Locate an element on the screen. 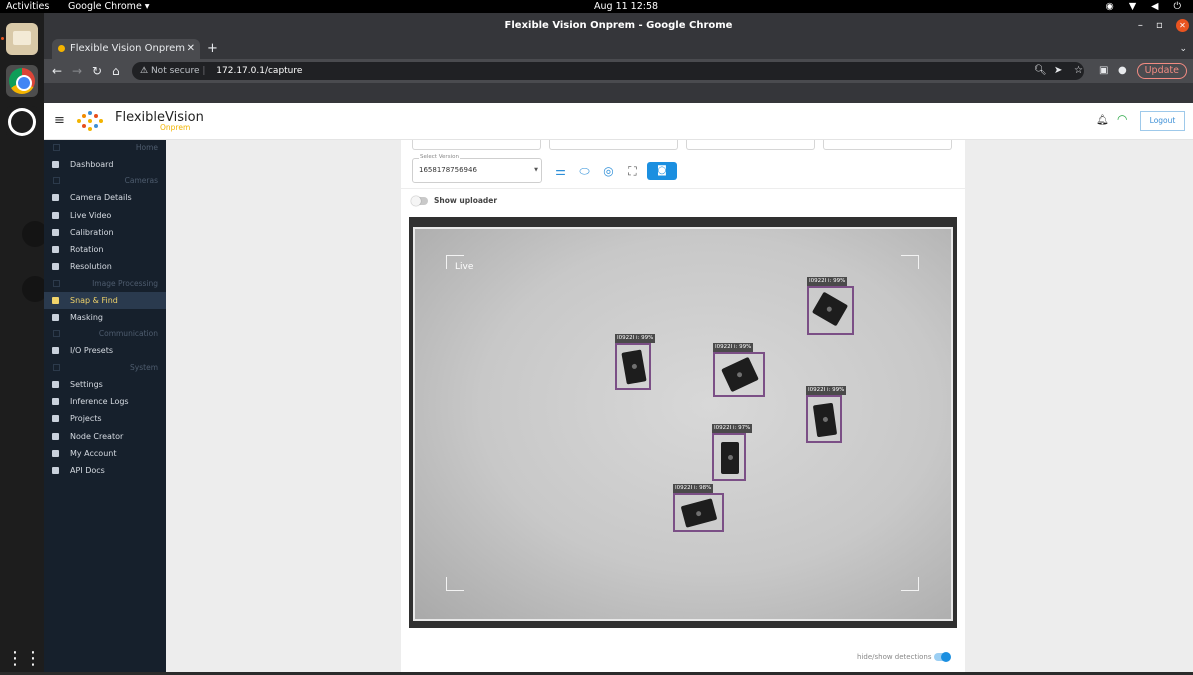 The height and width of the screenshot is (675, 1193). camera-icon: ◙ is located at coordinates (662, 170).